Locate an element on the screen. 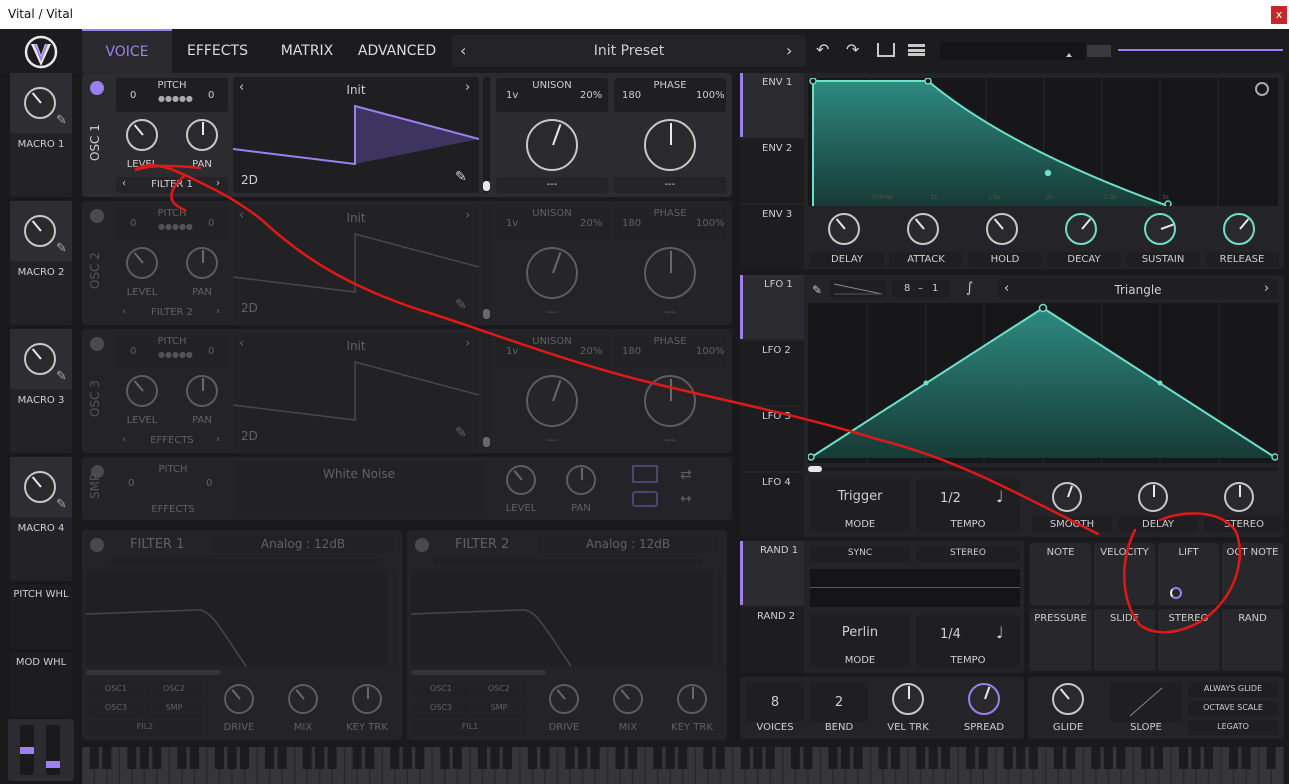 This screenshot has width=1289, height=784. unison-stack-select: --- is located at coordinates (552, 185).